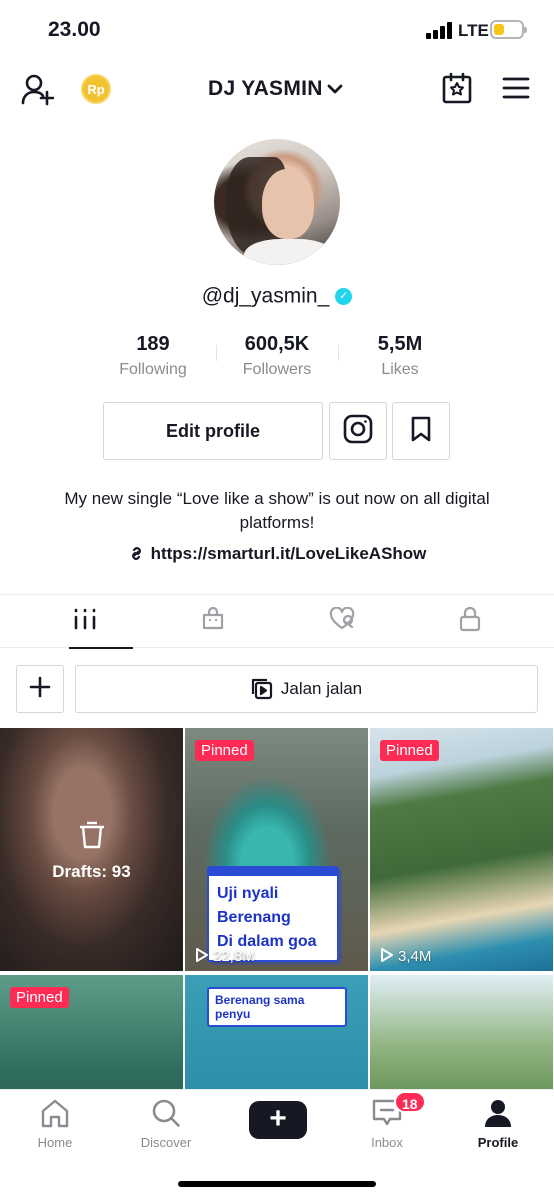  Describe the element at coordinates (234, 956) in the screenshot. I see `view-count-text: 22,8M` at that location.